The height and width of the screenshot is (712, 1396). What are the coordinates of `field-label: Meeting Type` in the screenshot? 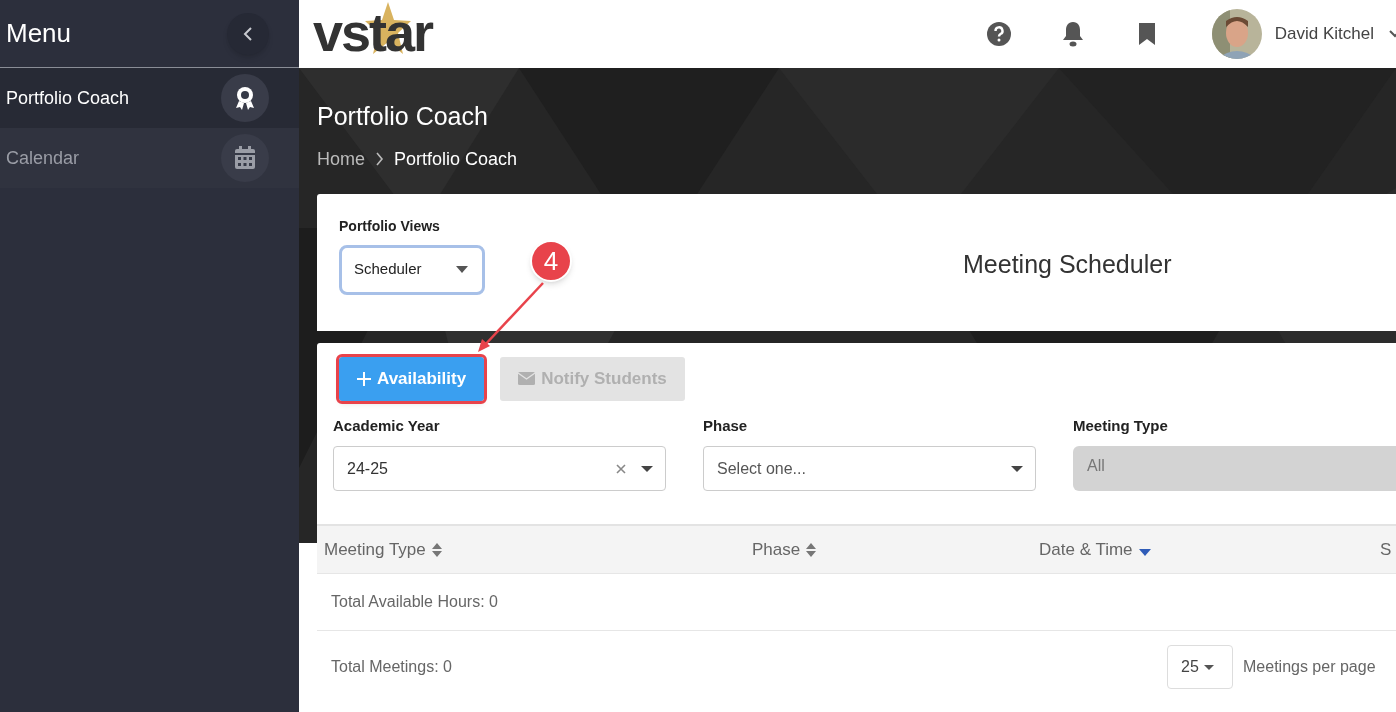 It's located at (1121, 425).